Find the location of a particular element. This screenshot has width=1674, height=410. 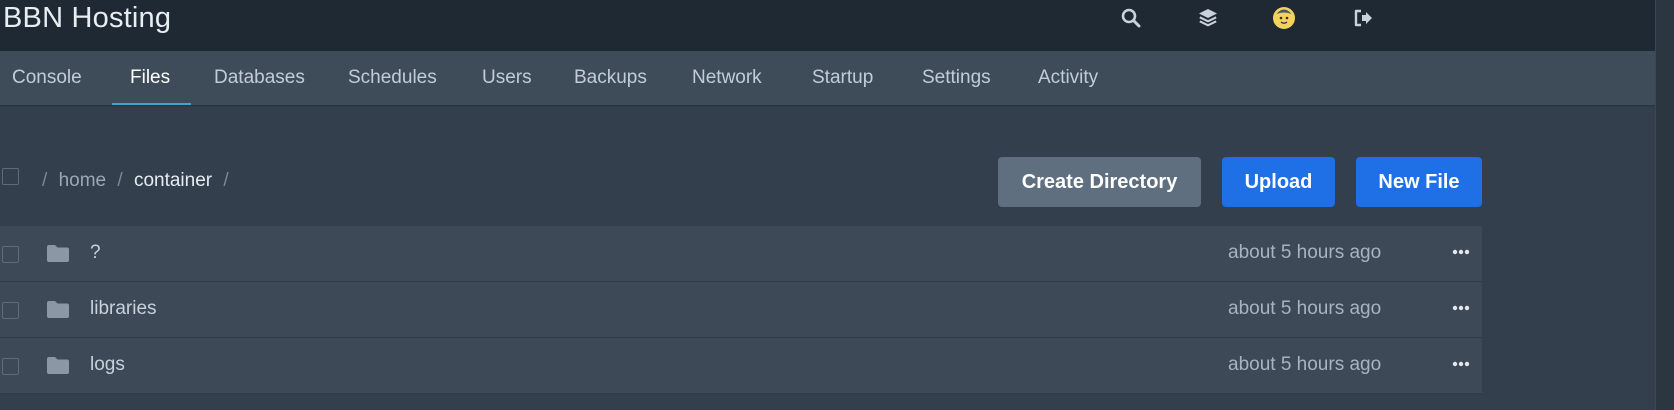

upload-button: Upload is located at coordinates (1278, 182).